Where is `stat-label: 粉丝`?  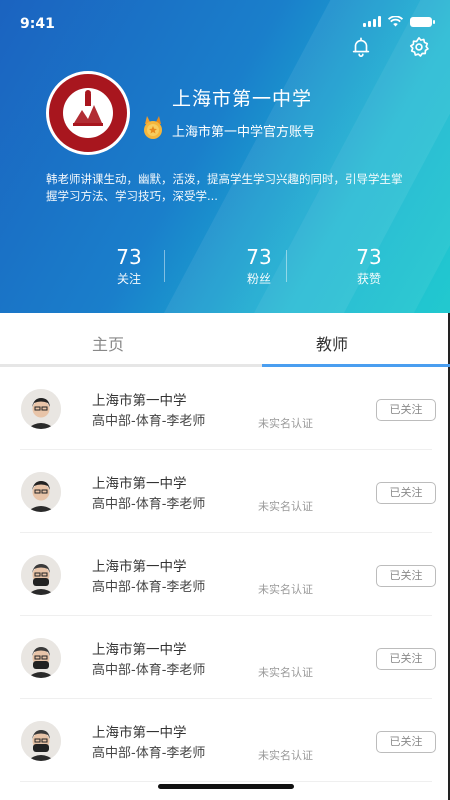 stat-label: 粉丝 is located at coordinates (258, 279).